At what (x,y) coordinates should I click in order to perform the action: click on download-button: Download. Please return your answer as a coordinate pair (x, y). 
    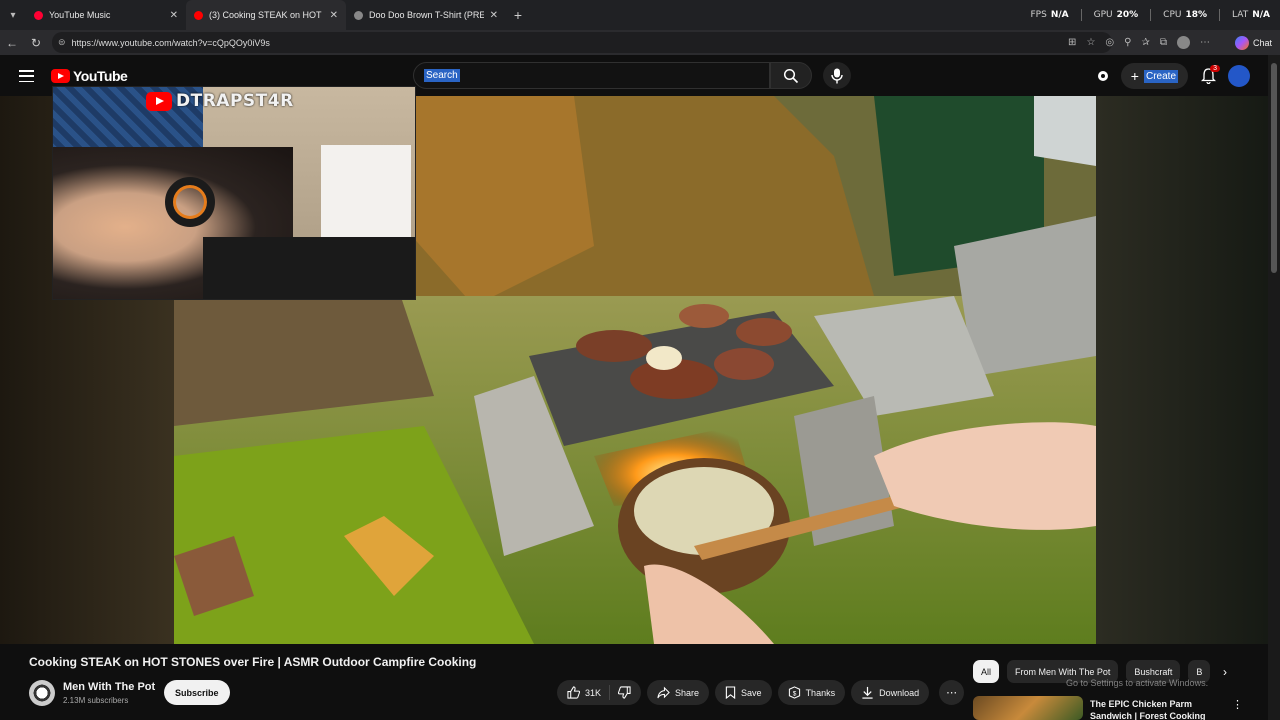
    Looking at the image, I should click on (890, 692).